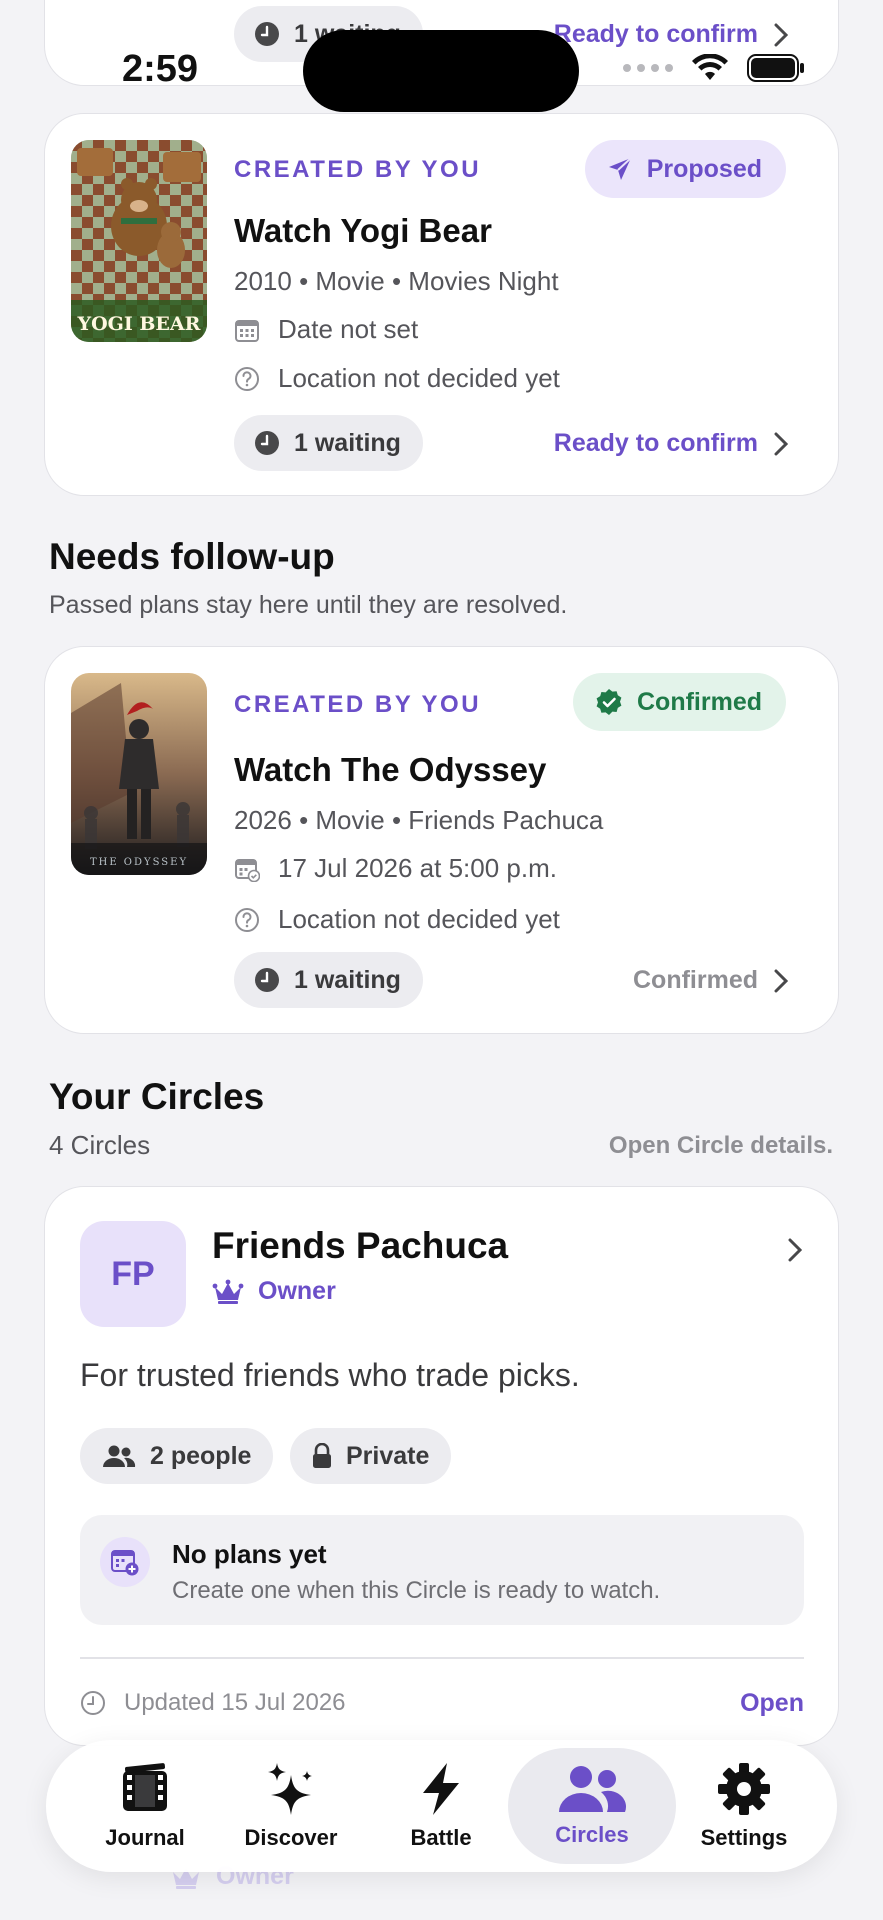 Image resolution: width=883 pixels, height=1920 pixels. I want to click on status-label: Proposed, so click(704, 168).